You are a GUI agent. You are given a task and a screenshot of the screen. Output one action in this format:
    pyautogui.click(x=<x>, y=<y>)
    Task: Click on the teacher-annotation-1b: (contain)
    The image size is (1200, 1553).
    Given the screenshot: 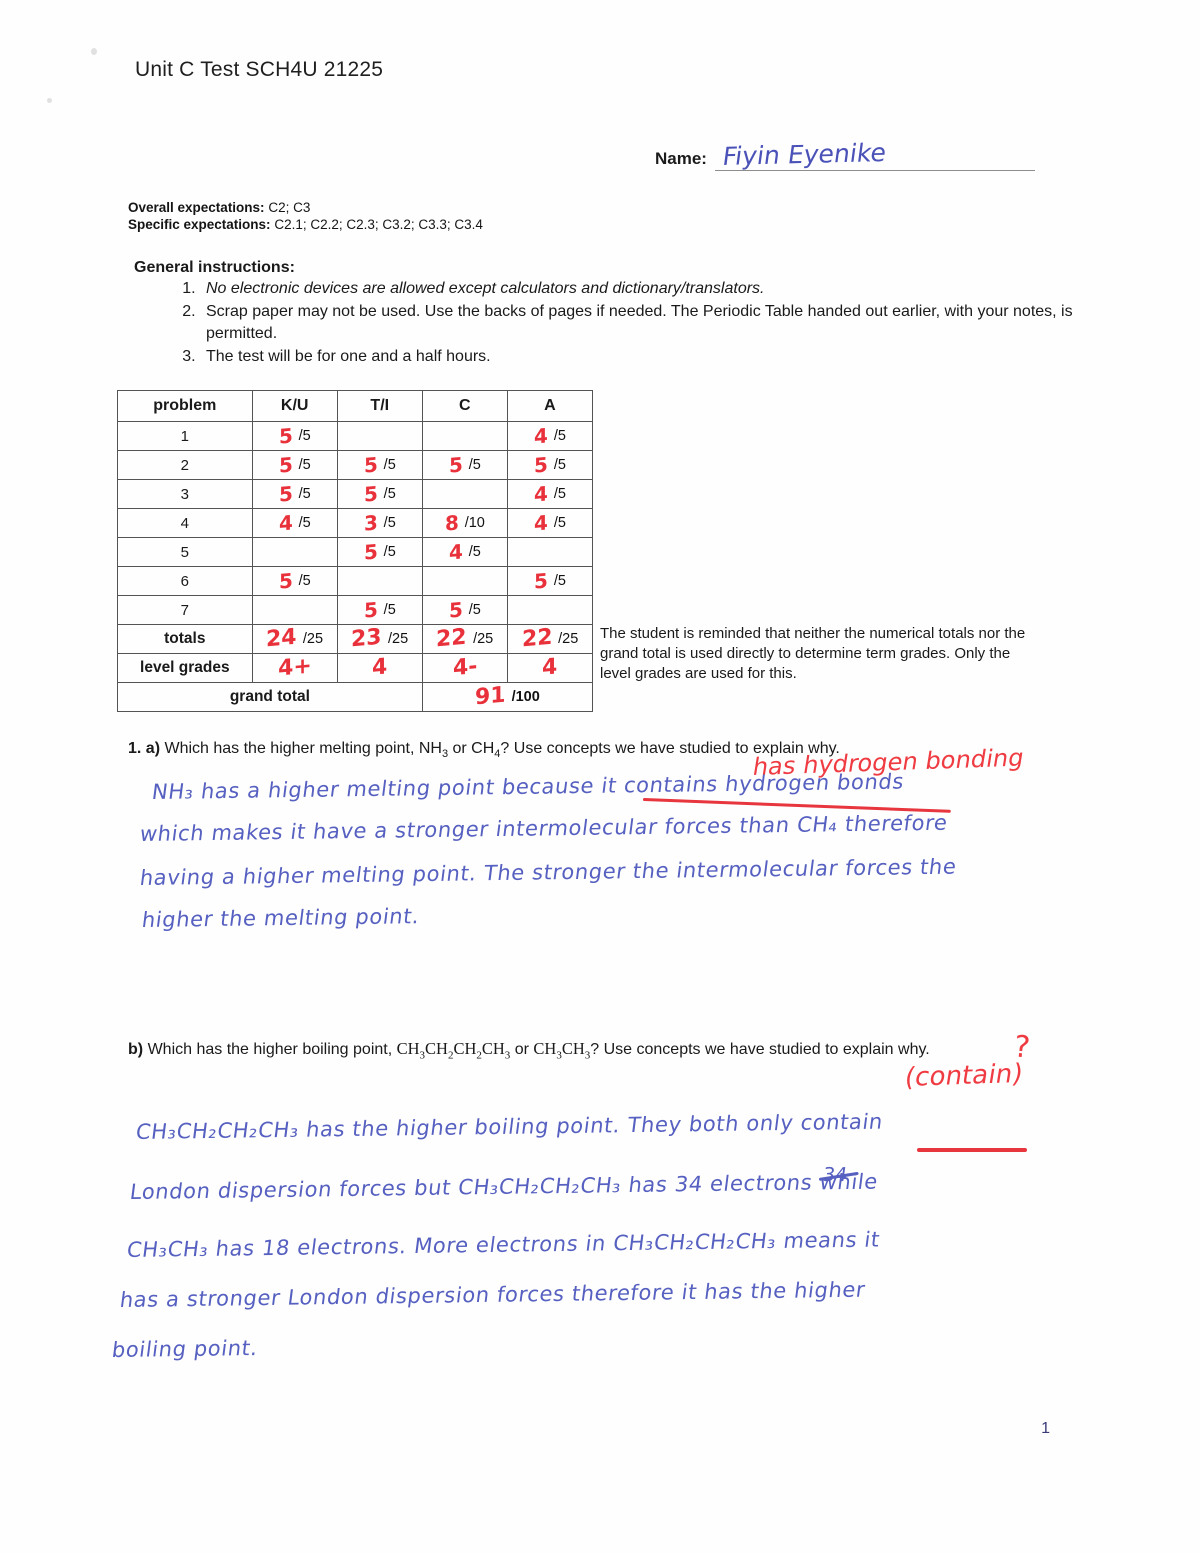 What is the action you would take?
    pyautogui.click(x=963, y=1075)
    